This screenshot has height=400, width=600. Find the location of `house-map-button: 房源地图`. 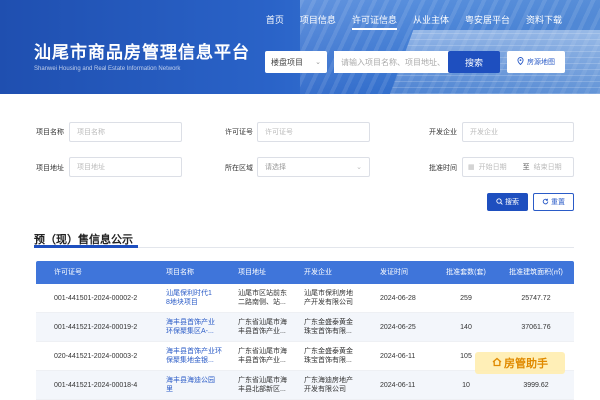

house-map-button: 房源地图 is located at coordinates (536, 62).